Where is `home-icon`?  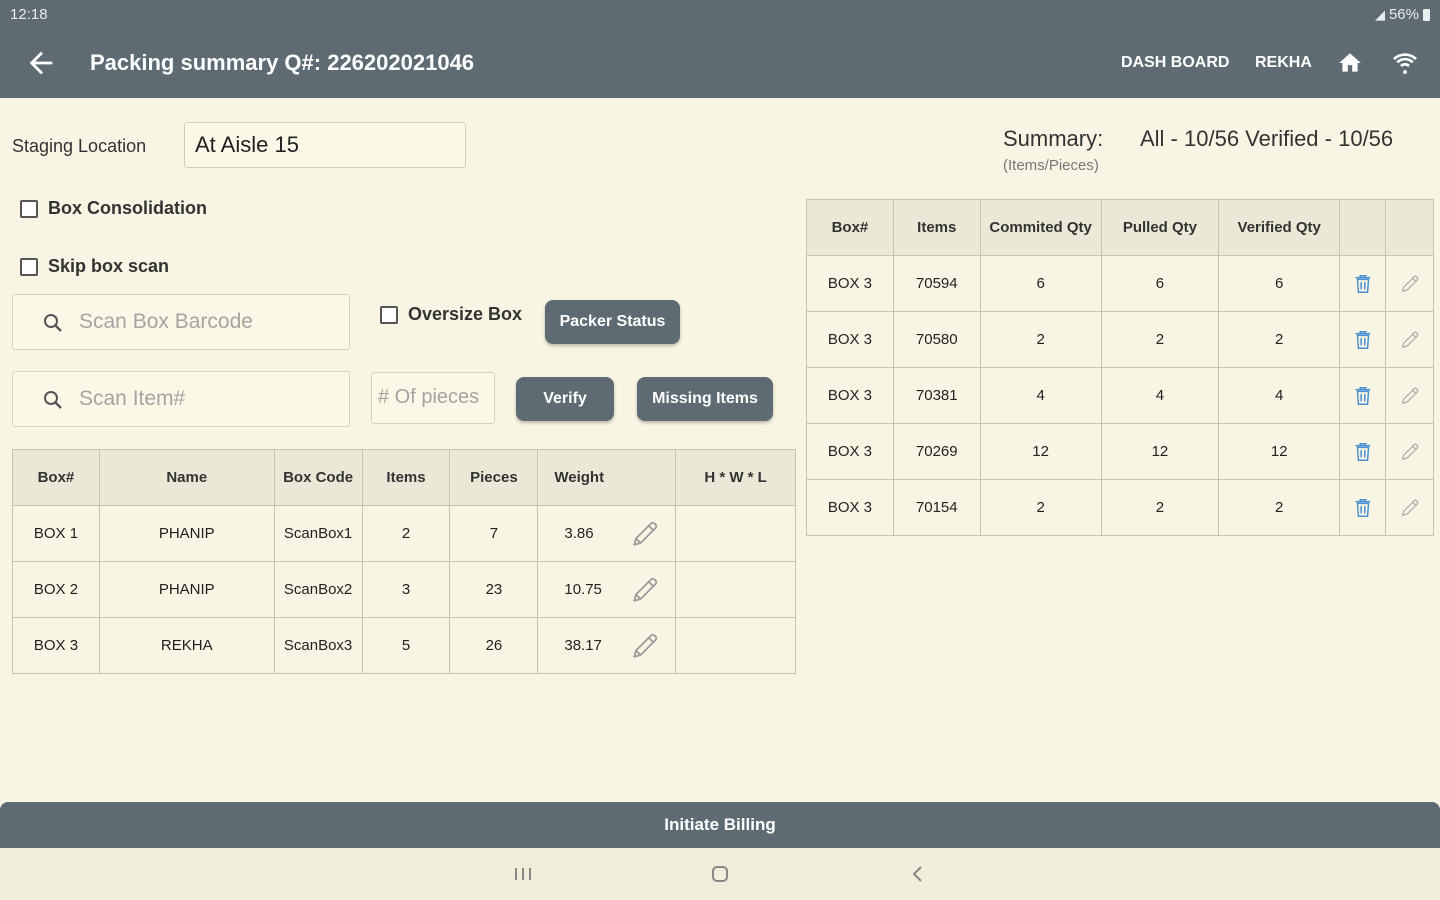 home-icon is located at coordinates (1350, 63).